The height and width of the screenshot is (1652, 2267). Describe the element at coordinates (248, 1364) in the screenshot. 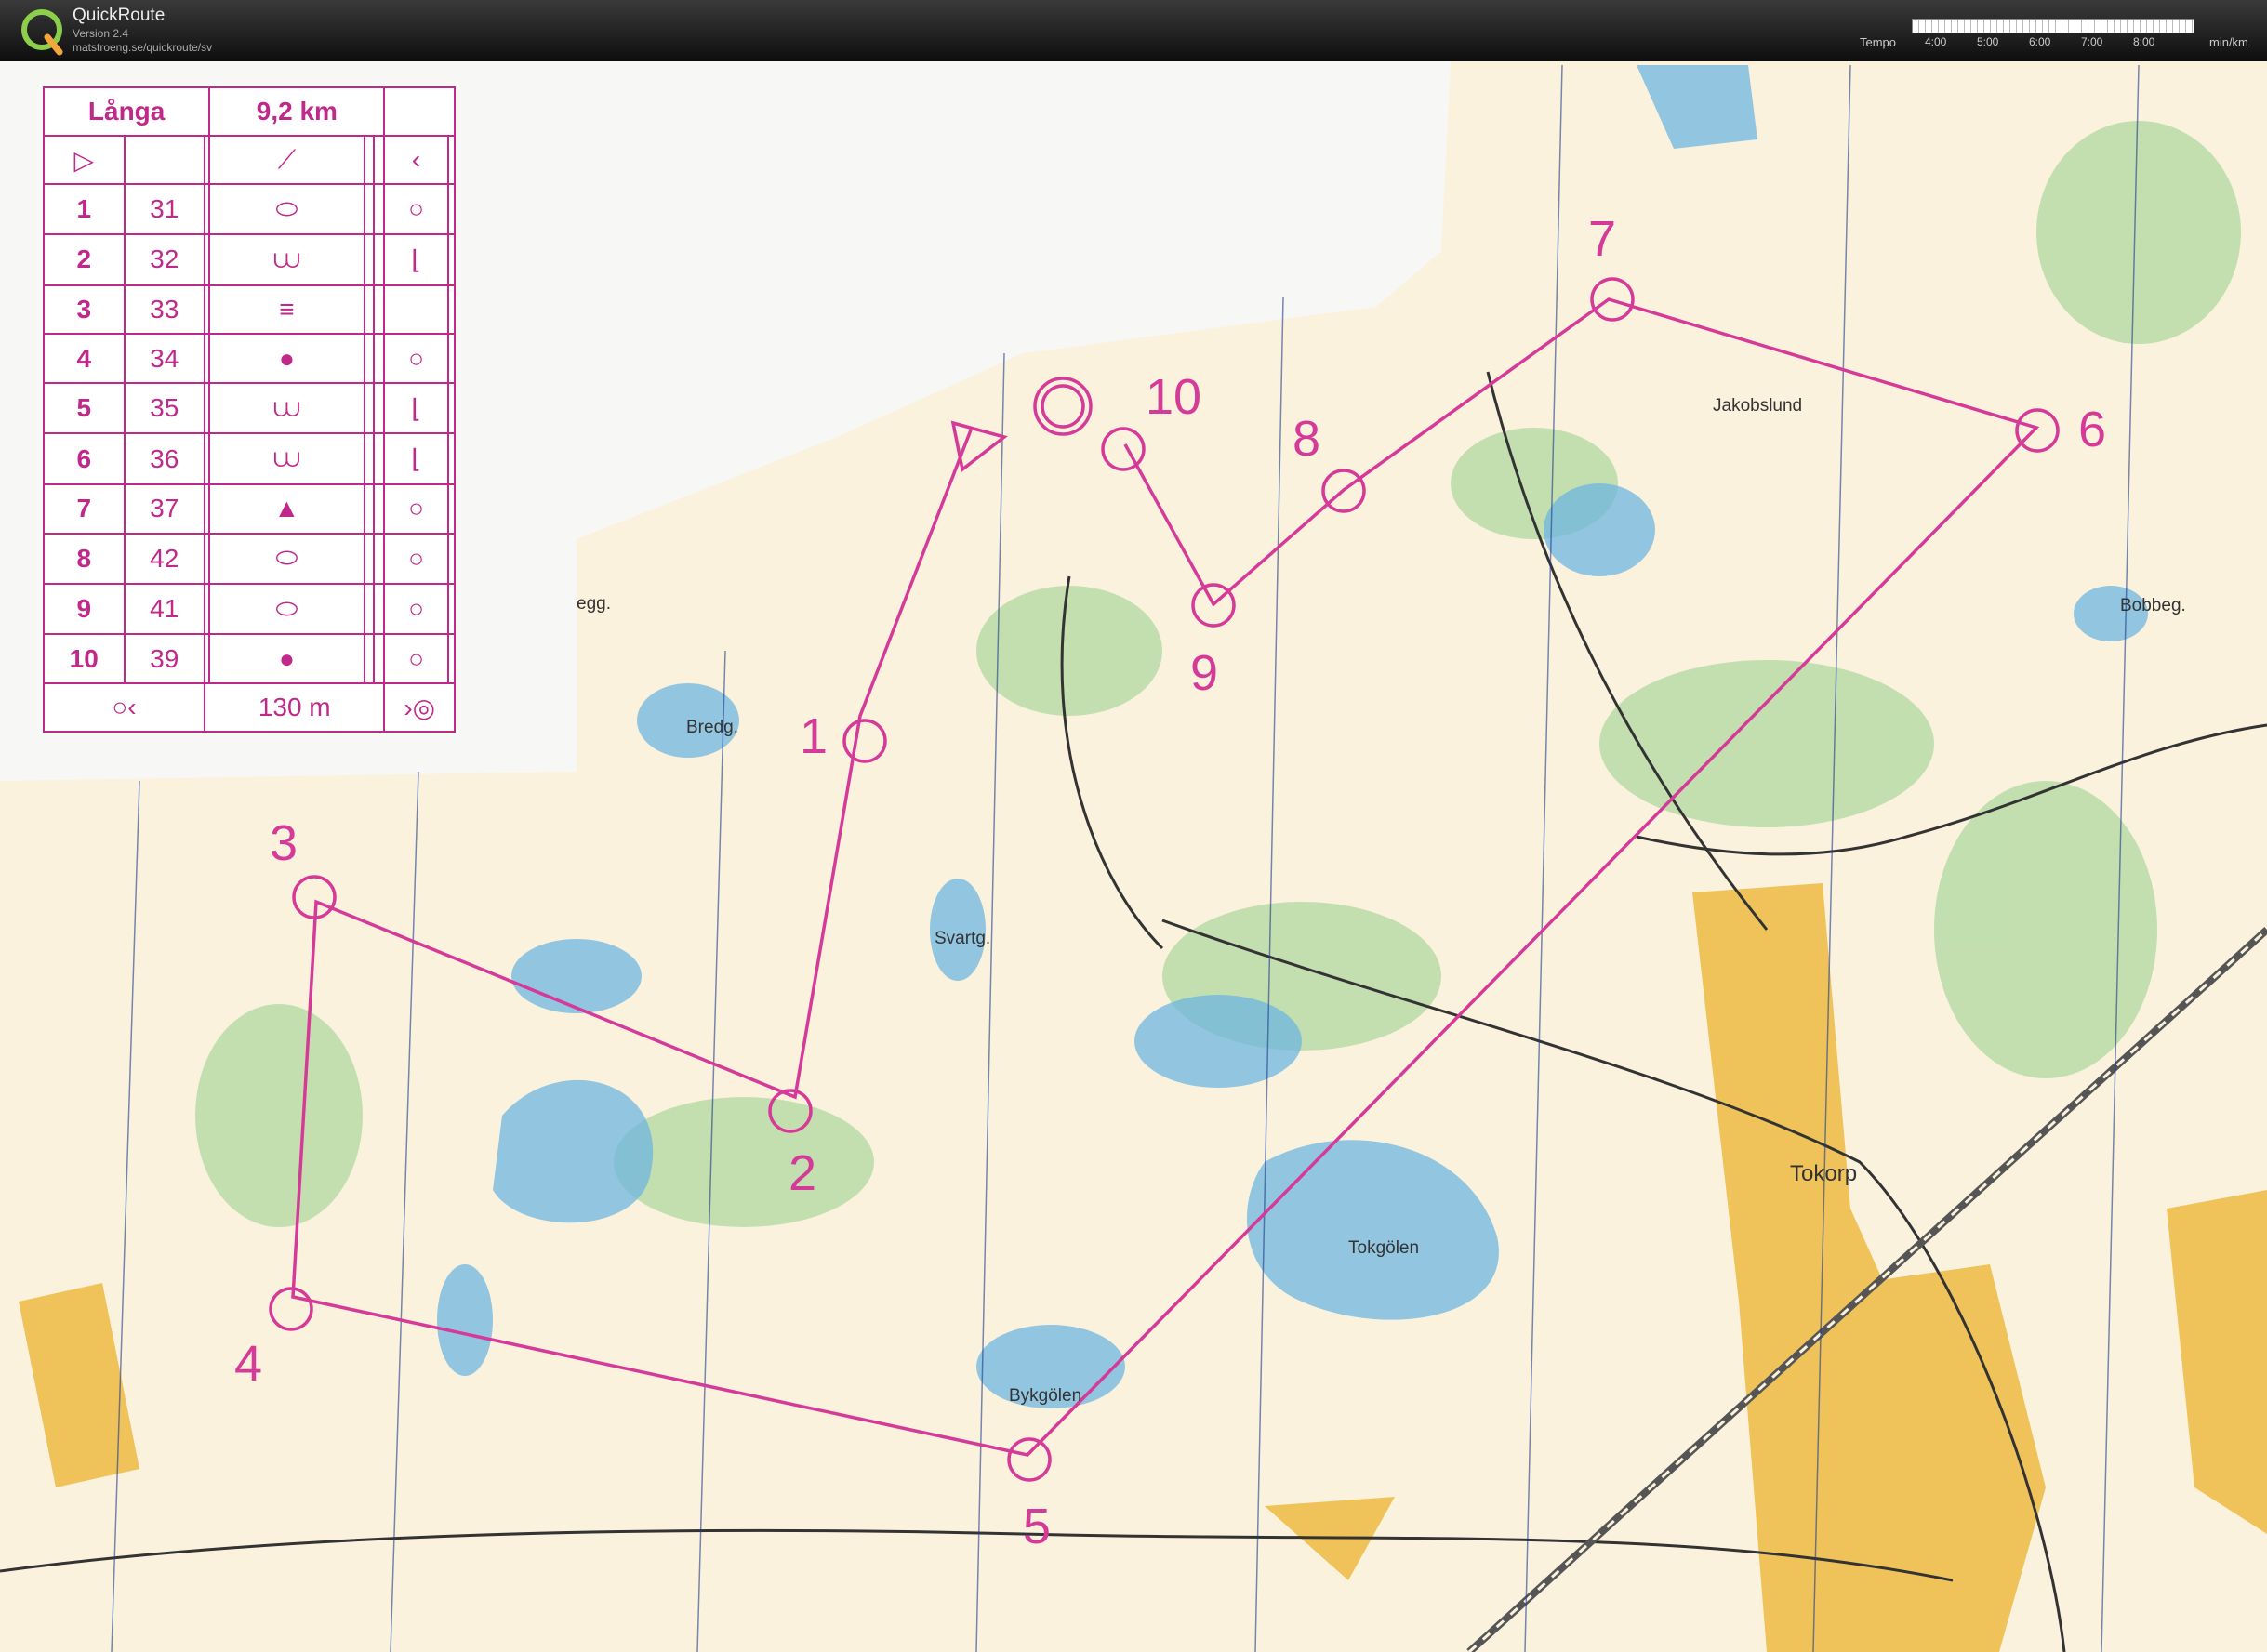

I see `control-label-4: 4` at that location.